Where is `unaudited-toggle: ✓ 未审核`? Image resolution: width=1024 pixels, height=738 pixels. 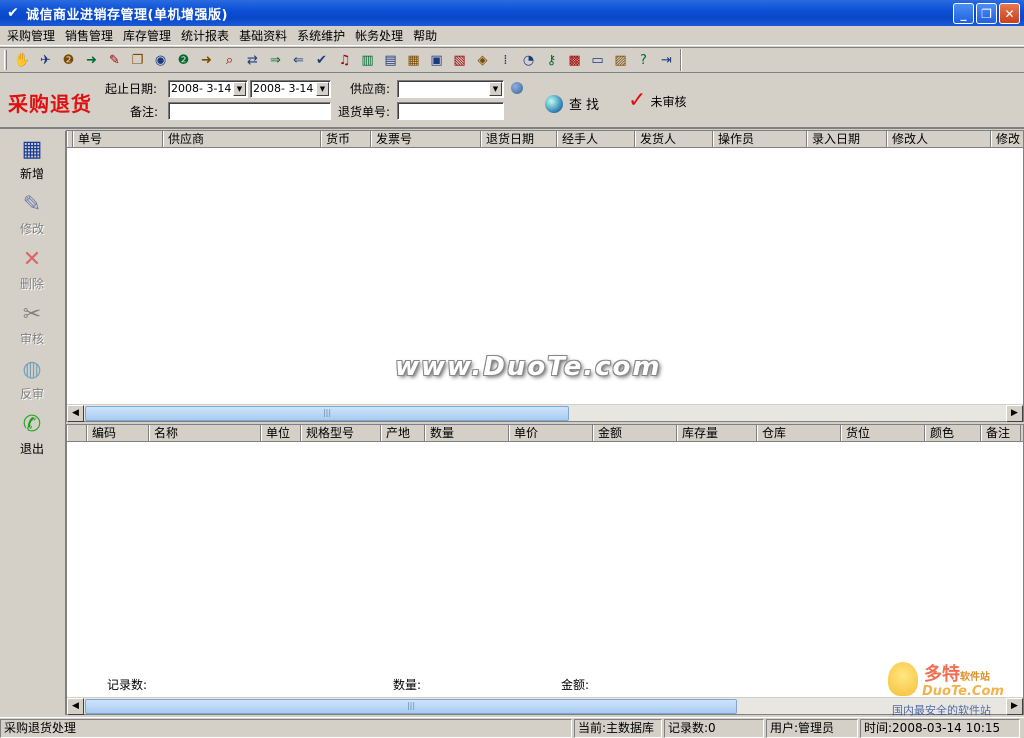 unaudited-toggle: ✓ 未审核 is located at coordinates (657, 101).